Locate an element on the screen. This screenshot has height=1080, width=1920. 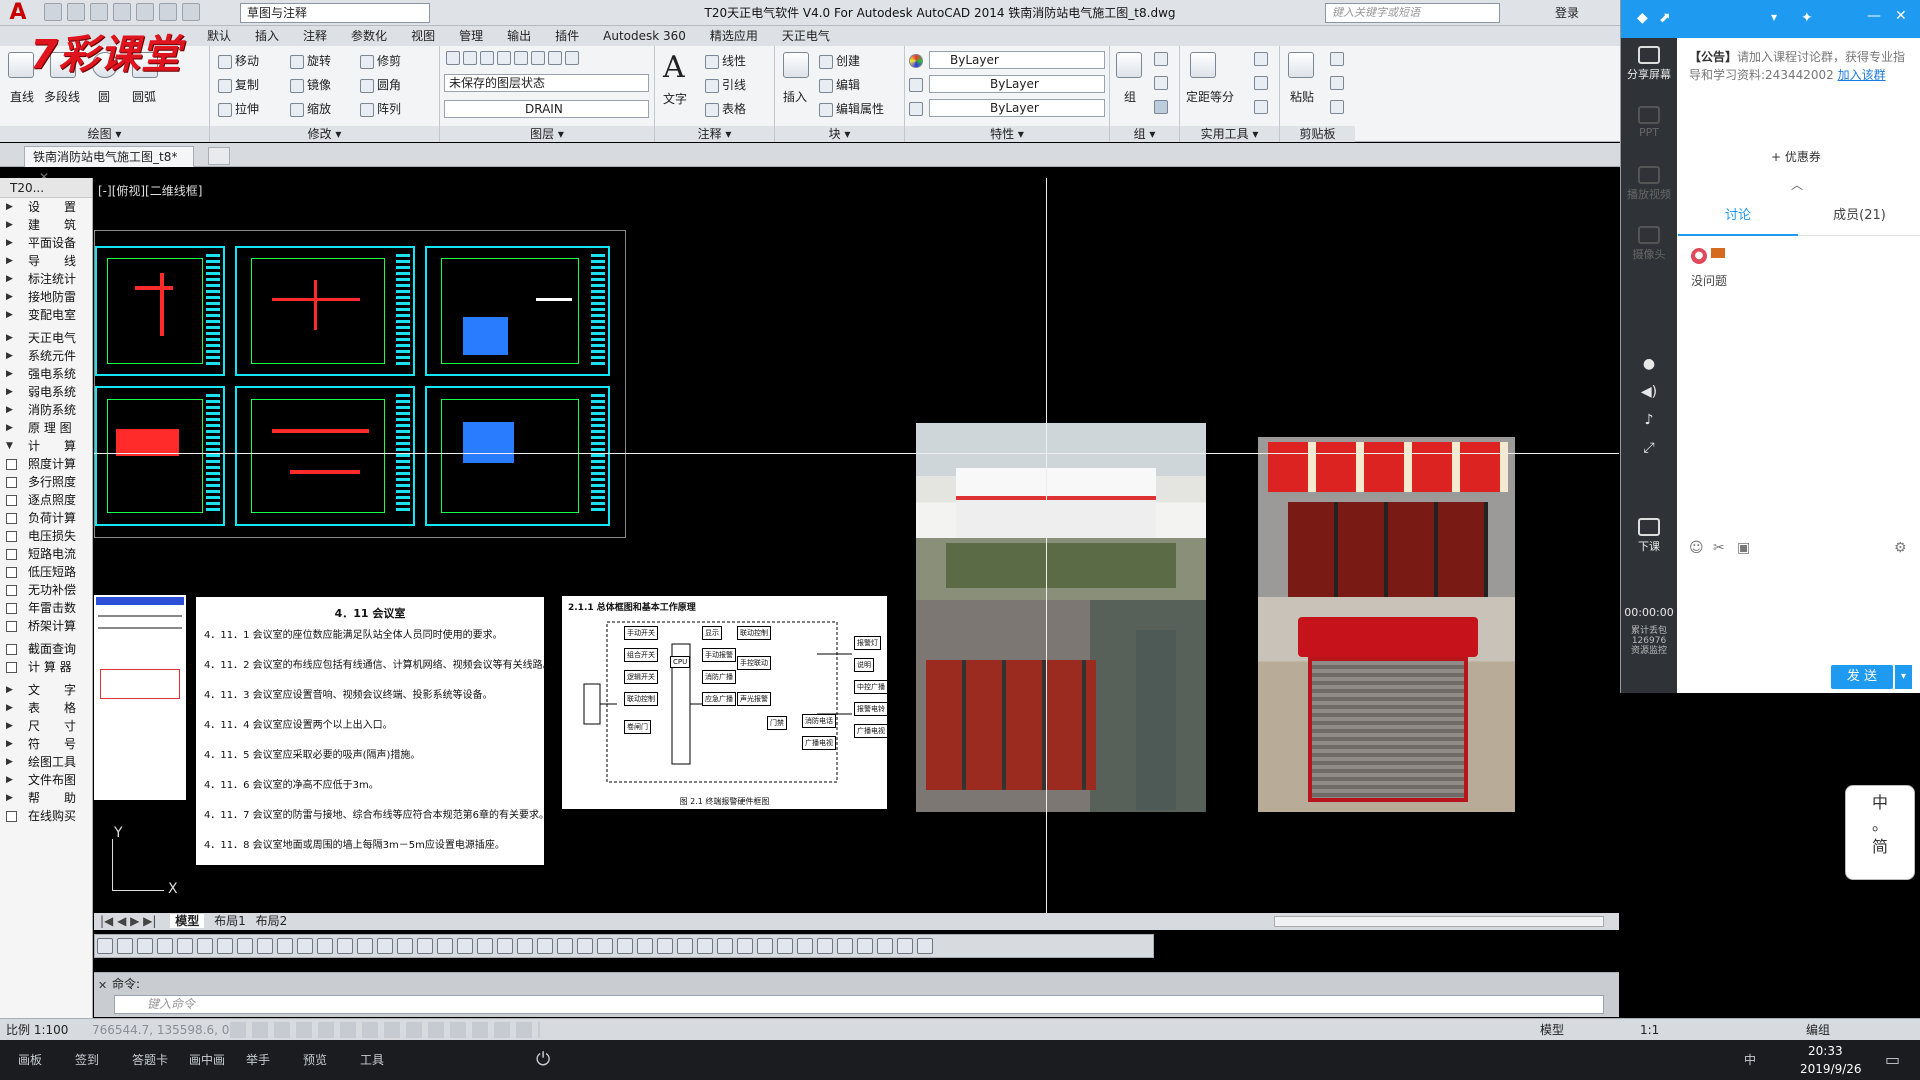
autocad-logo-button: A is located at coordinates (18, 13).